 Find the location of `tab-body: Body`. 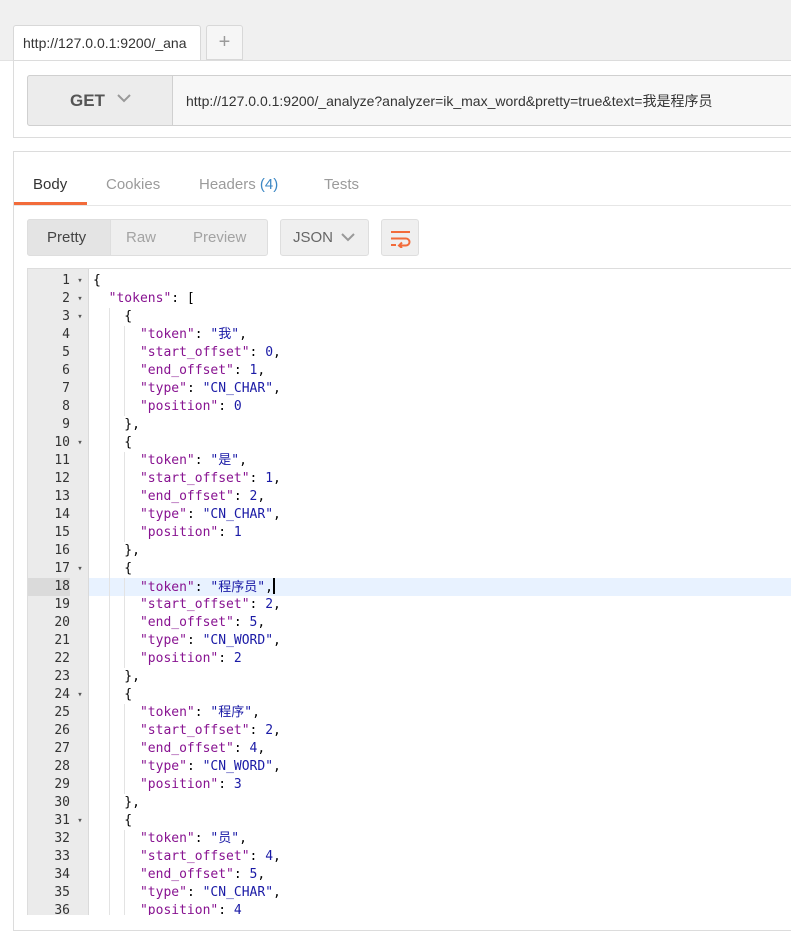

tab-body: Body is located at coordinates (50, 184).